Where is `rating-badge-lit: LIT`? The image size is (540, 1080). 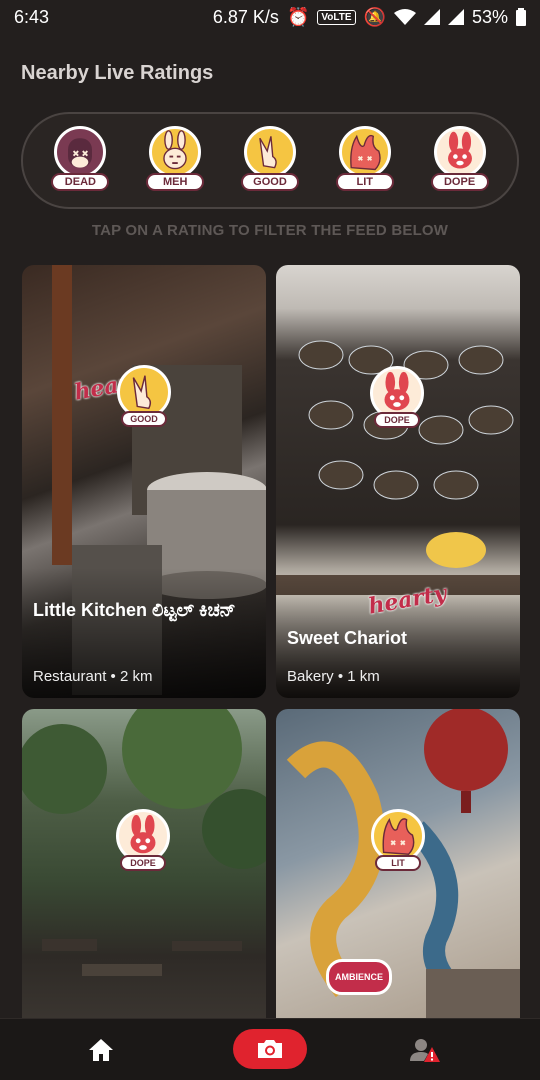
rating-badge-lit: LIT is located at coordinates (398, 840).